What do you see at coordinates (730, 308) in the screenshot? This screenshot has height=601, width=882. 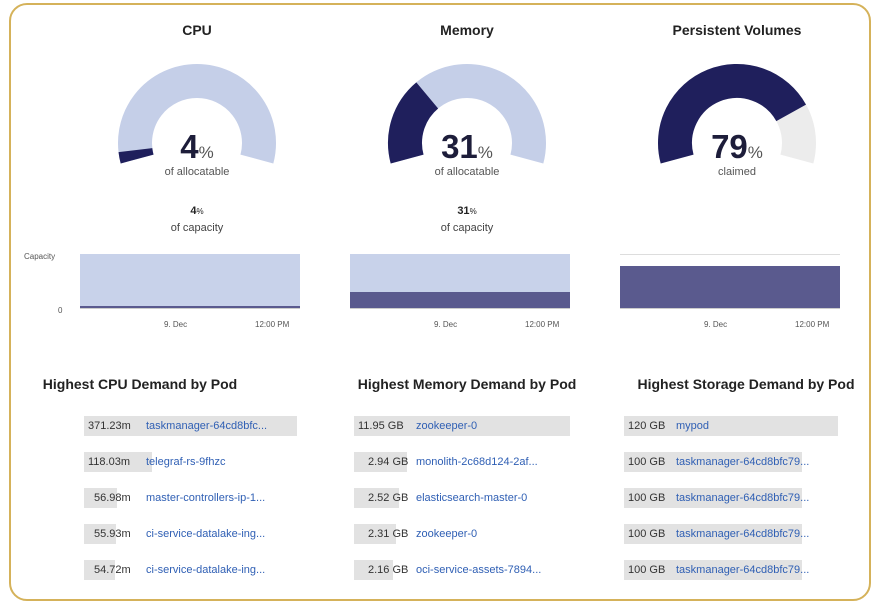 I see `volumes-chart-axis` at bounding box center [730, 308].